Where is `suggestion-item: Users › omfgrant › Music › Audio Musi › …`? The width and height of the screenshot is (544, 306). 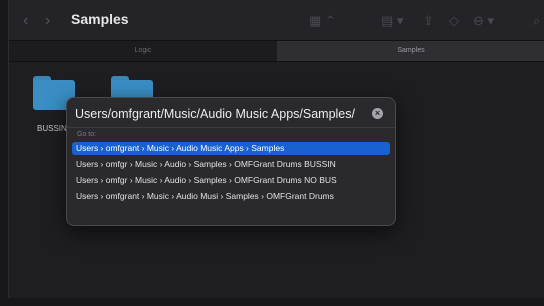
suggestion-item: Users › omfgrant › Music › Audio Musi › … is located at coordinates (231, 196).